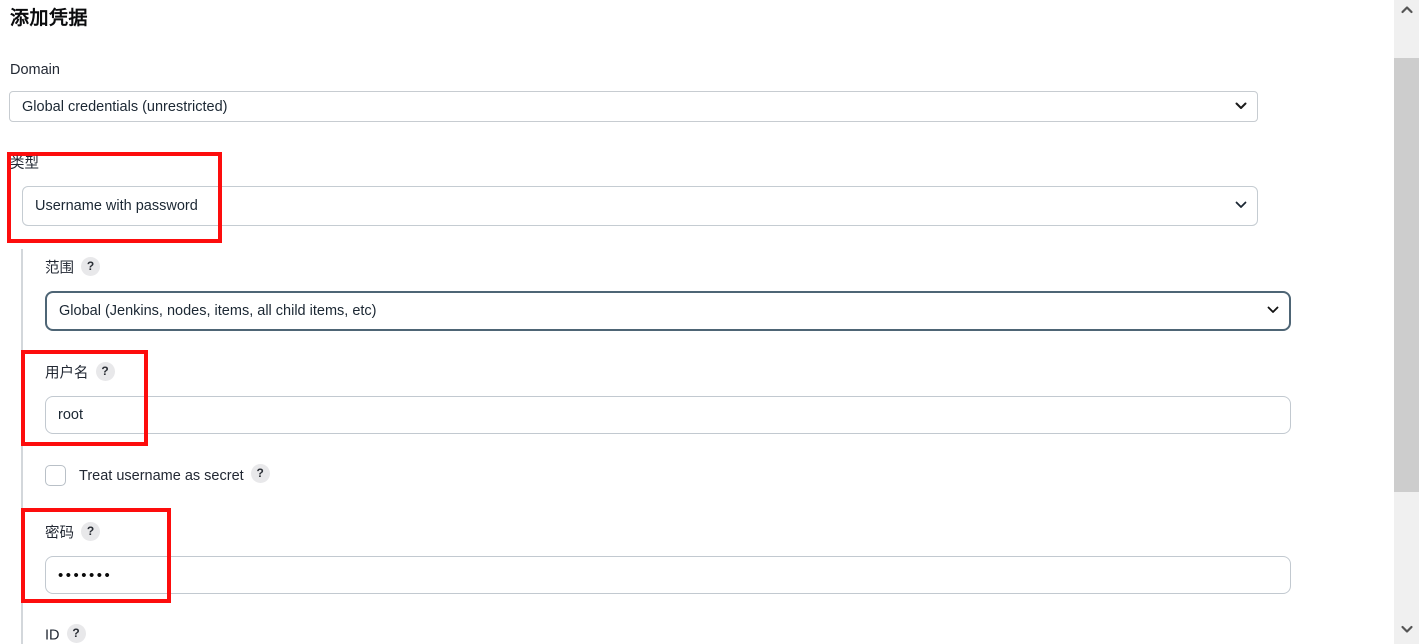 This screenshot has width=1419, height=644. Describe the element at coordinates (49, 18) in the screenshot. I see `page-title: 添加凭据` at that location.